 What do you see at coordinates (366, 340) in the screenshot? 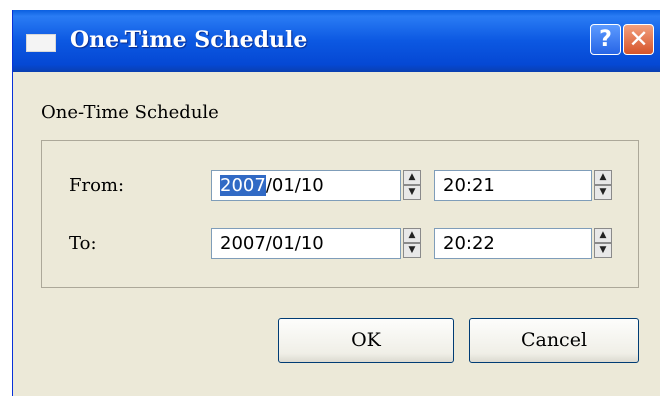
I see `ok-button: OK` at bounding box center [366, 340].